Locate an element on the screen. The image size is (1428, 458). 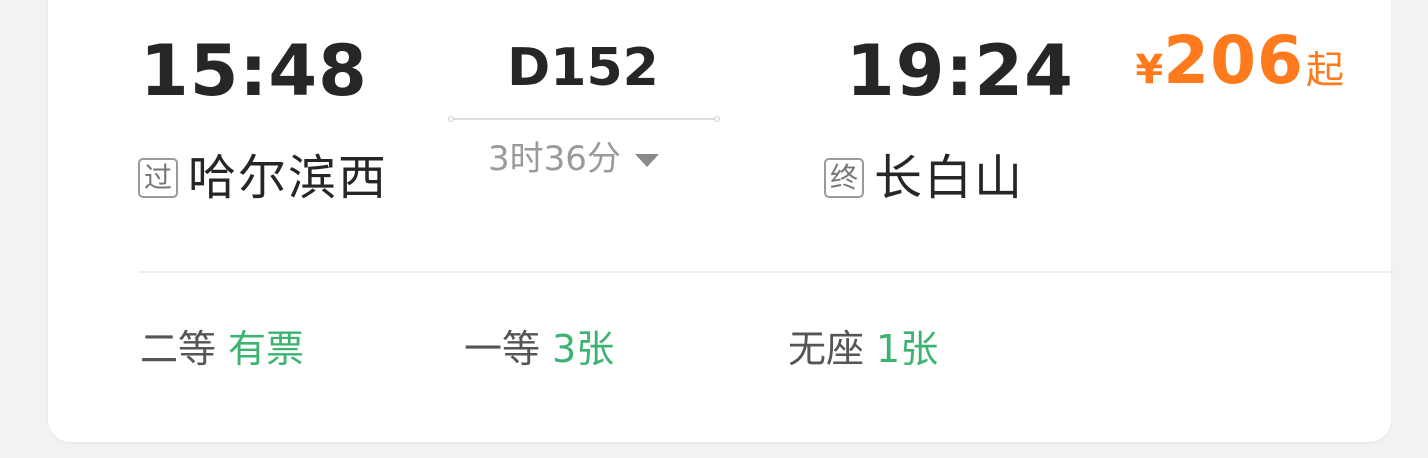
seat-availability: 有票 is located at coordinates (266, 349).